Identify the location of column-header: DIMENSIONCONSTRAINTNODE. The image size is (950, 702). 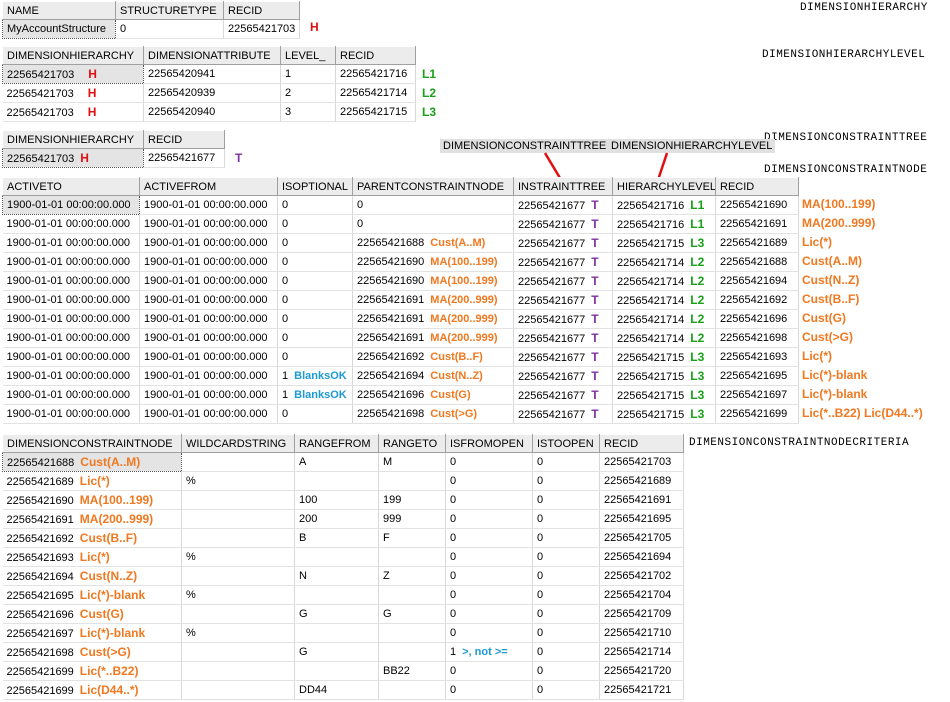
(92, 443).